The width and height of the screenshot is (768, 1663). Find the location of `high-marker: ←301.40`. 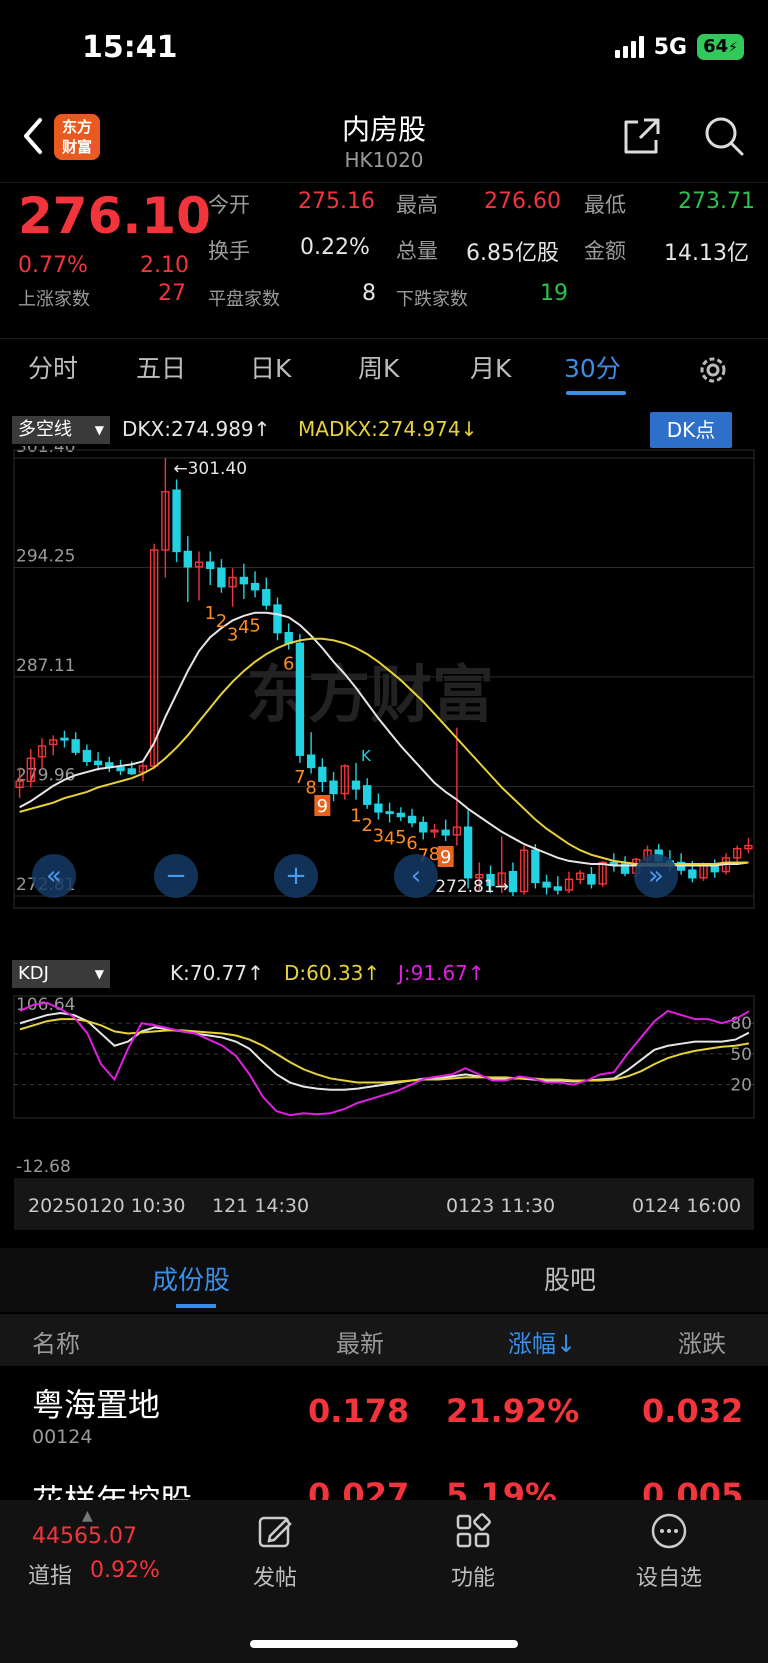

high-marker: ←301.40 is located at coordinates (210, 469).